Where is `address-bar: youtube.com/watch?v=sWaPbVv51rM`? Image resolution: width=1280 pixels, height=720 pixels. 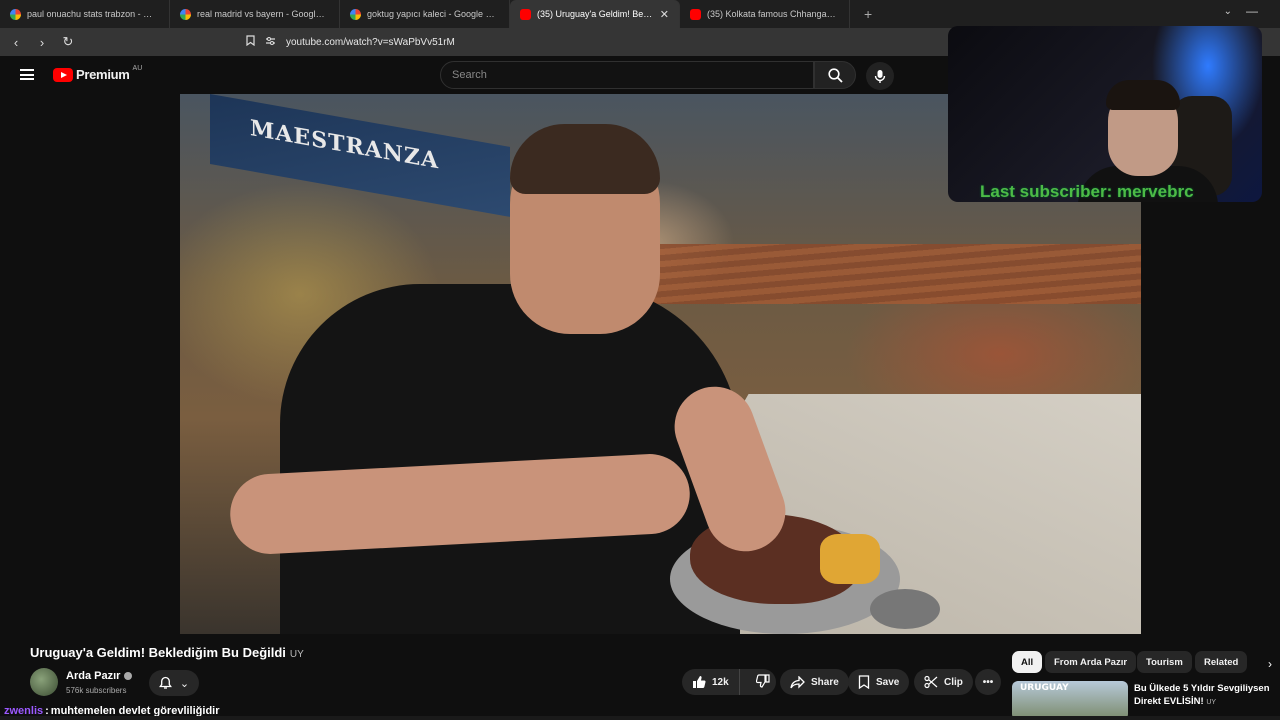 address-bar: youtube.com/watch?v=sWaPbVv51rM is located at coordinates (590, 42).